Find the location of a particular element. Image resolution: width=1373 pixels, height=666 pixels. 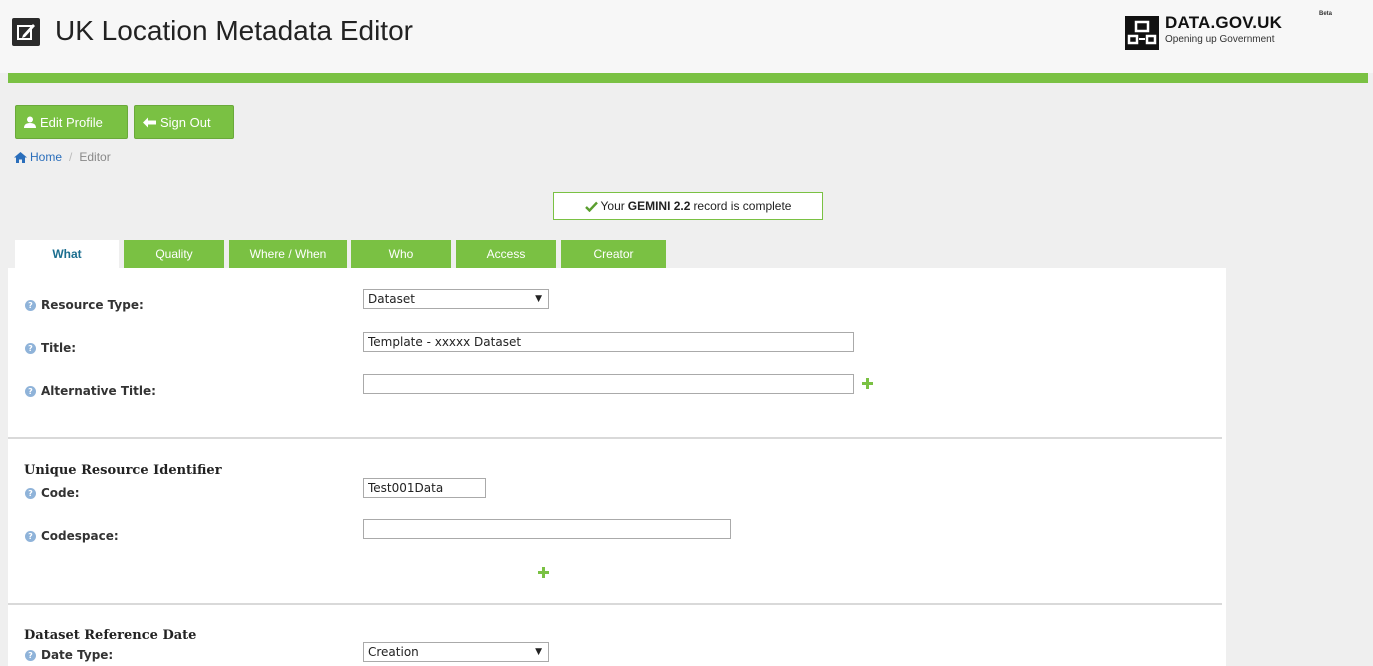

breadcrumb-home-link: Home is located at coordinates (46, 157).